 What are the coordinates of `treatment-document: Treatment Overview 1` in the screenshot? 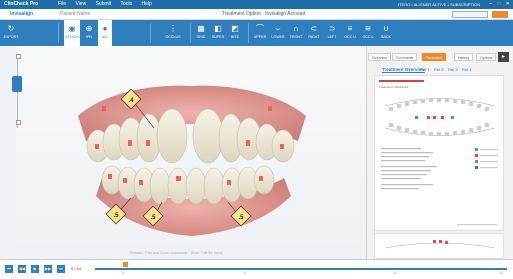 It's located at (439, 153).